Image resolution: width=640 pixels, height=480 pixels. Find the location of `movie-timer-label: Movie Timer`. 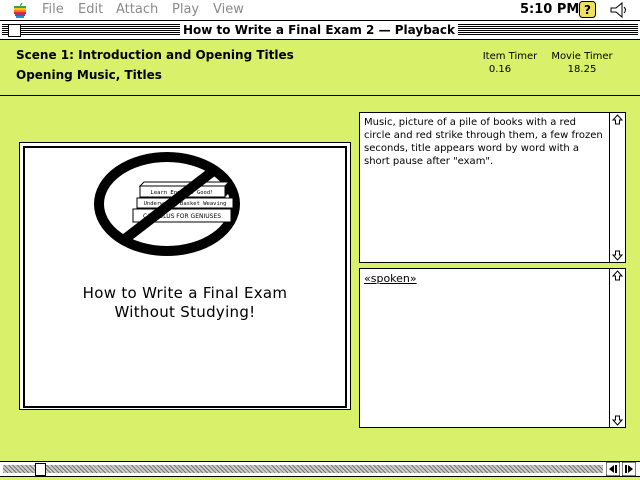

movie-timer-label: Movie Timer is located at coordinates (582, 56).